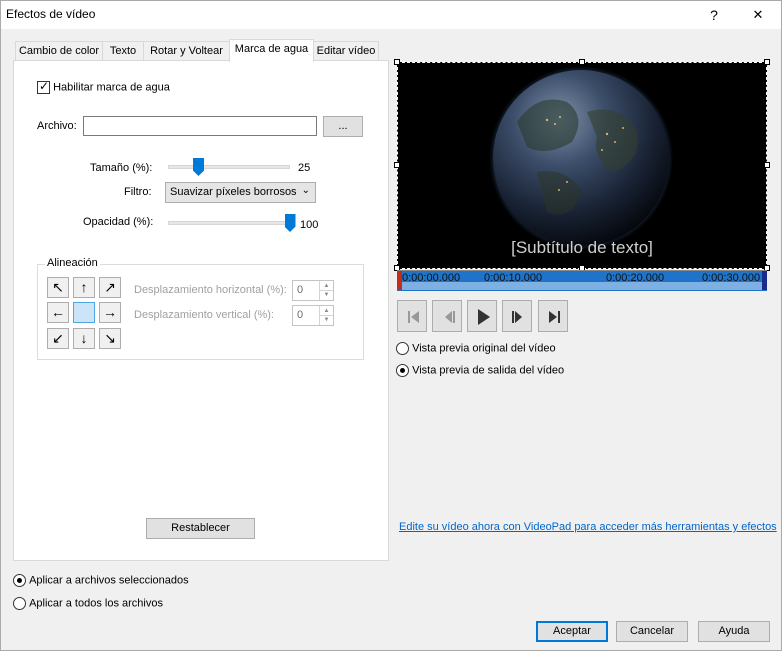 This screenshot has width=782, height=651. Describe the element at coordinates (271, 50) in the screenshot. I see `tab-watermark: Marca de agua` at that location.